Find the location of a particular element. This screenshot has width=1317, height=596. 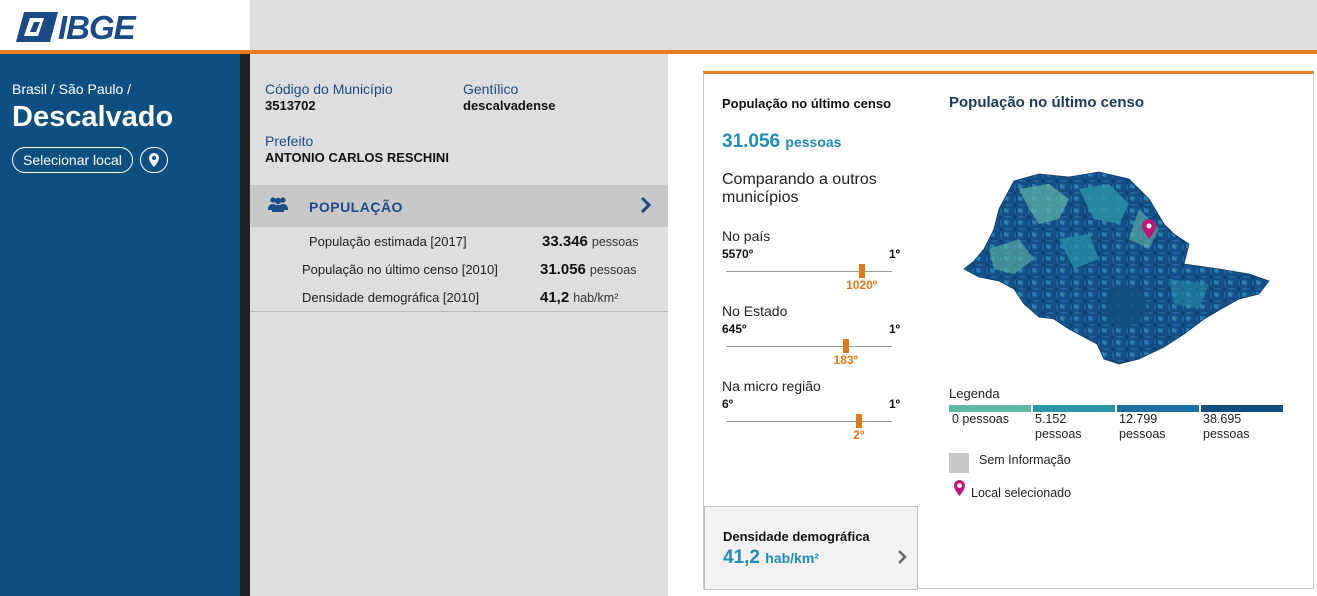

legend-label-line: 0 pessoas is located at coordinates (980, 419).